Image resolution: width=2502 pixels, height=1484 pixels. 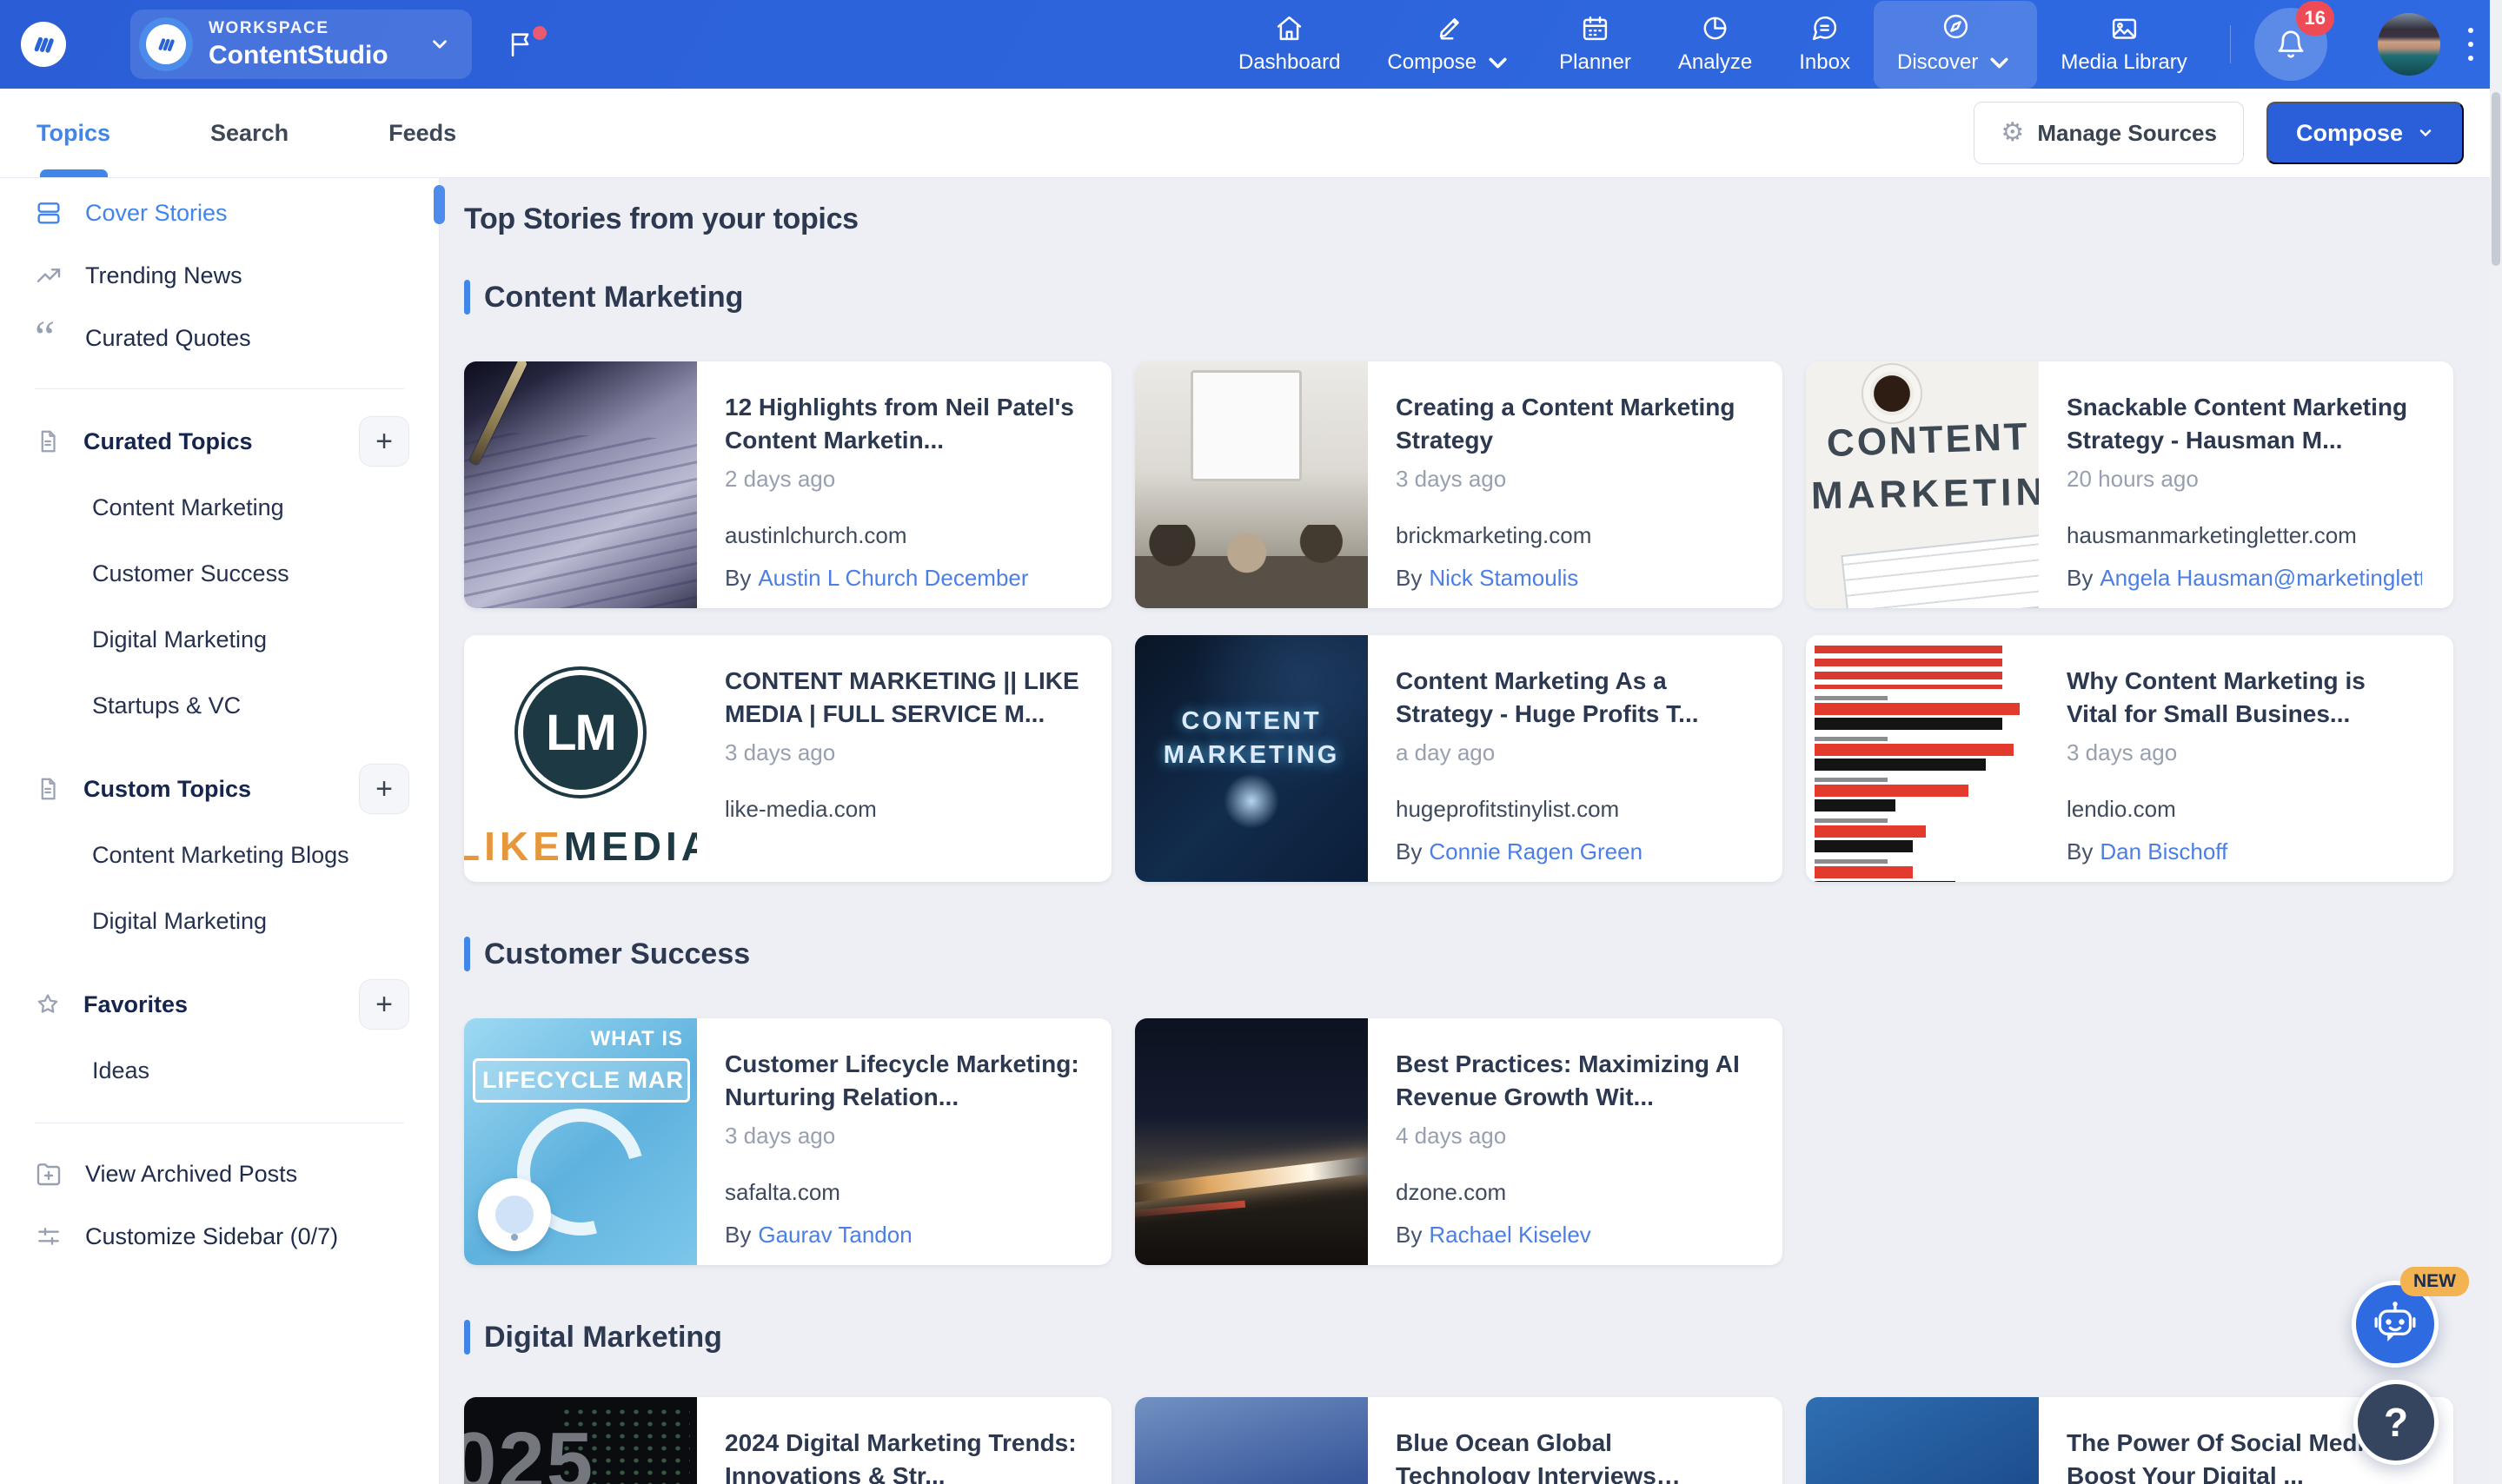 What do you see at coordinates (1938, 62) in the screenshot?
I see `nav-label: Discover` at bounding box center [1938, 62].